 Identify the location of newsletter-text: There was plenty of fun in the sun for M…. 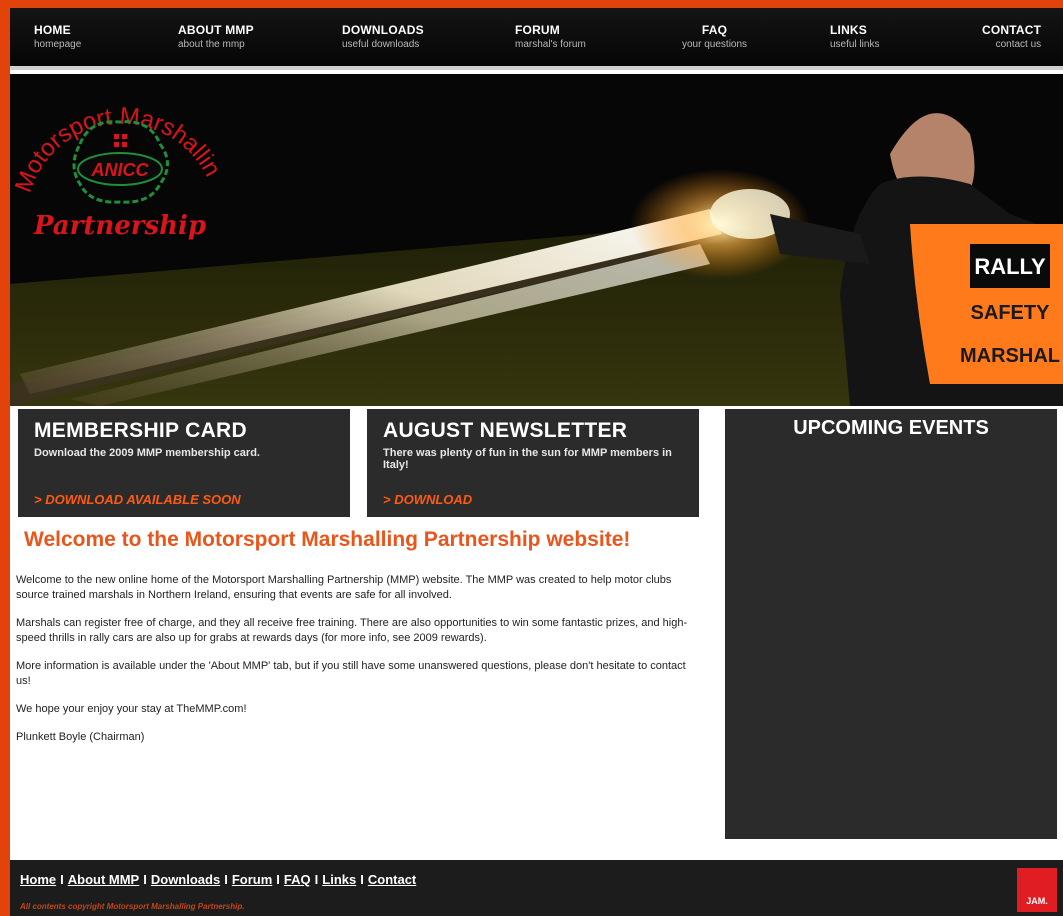
(527, 459).